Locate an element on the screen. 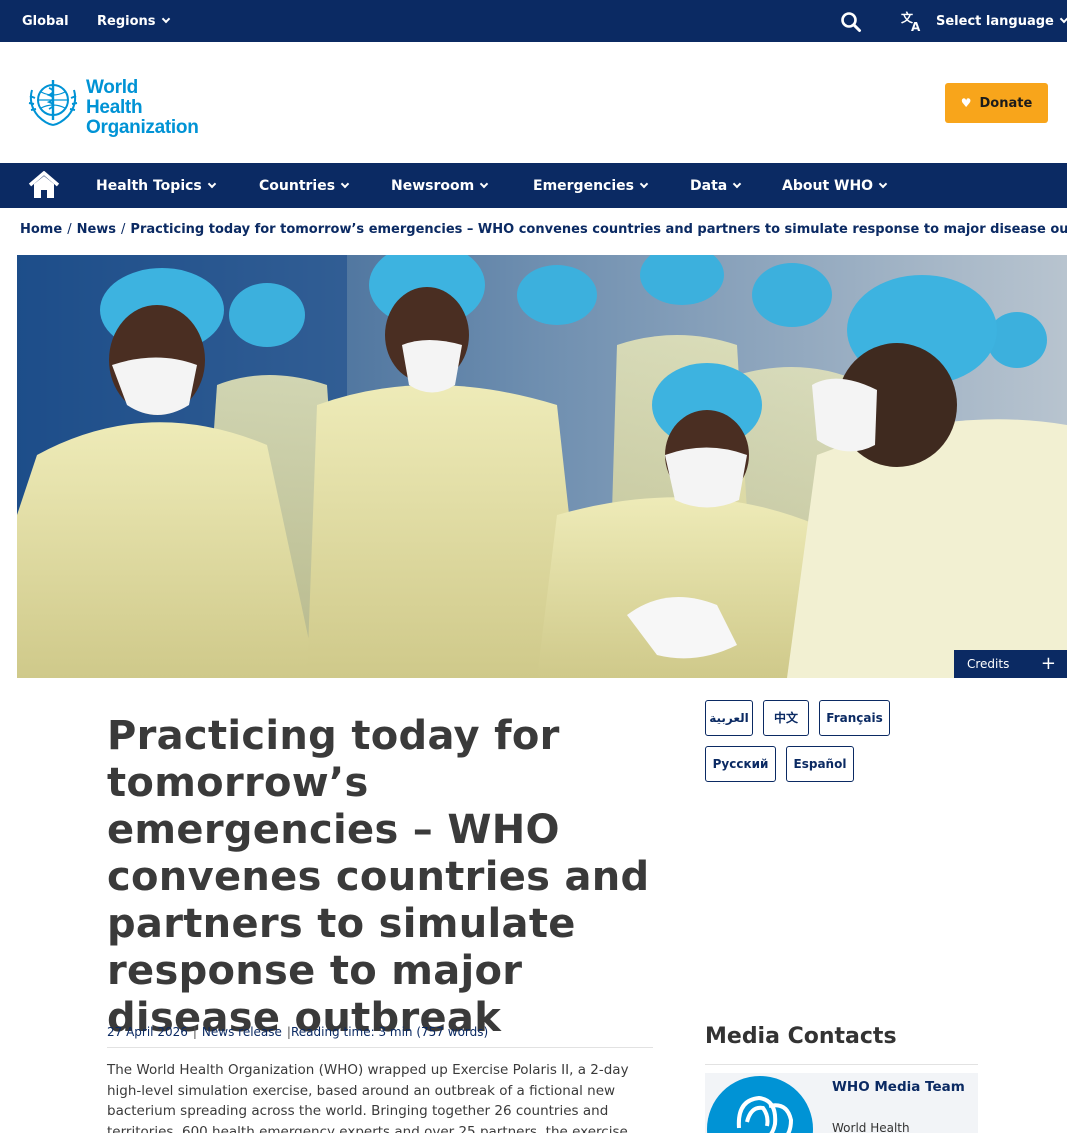 The height and width of the screenshot is (1133, 1067). lang-button-russian: Русский is located at coordinates (740, 764).